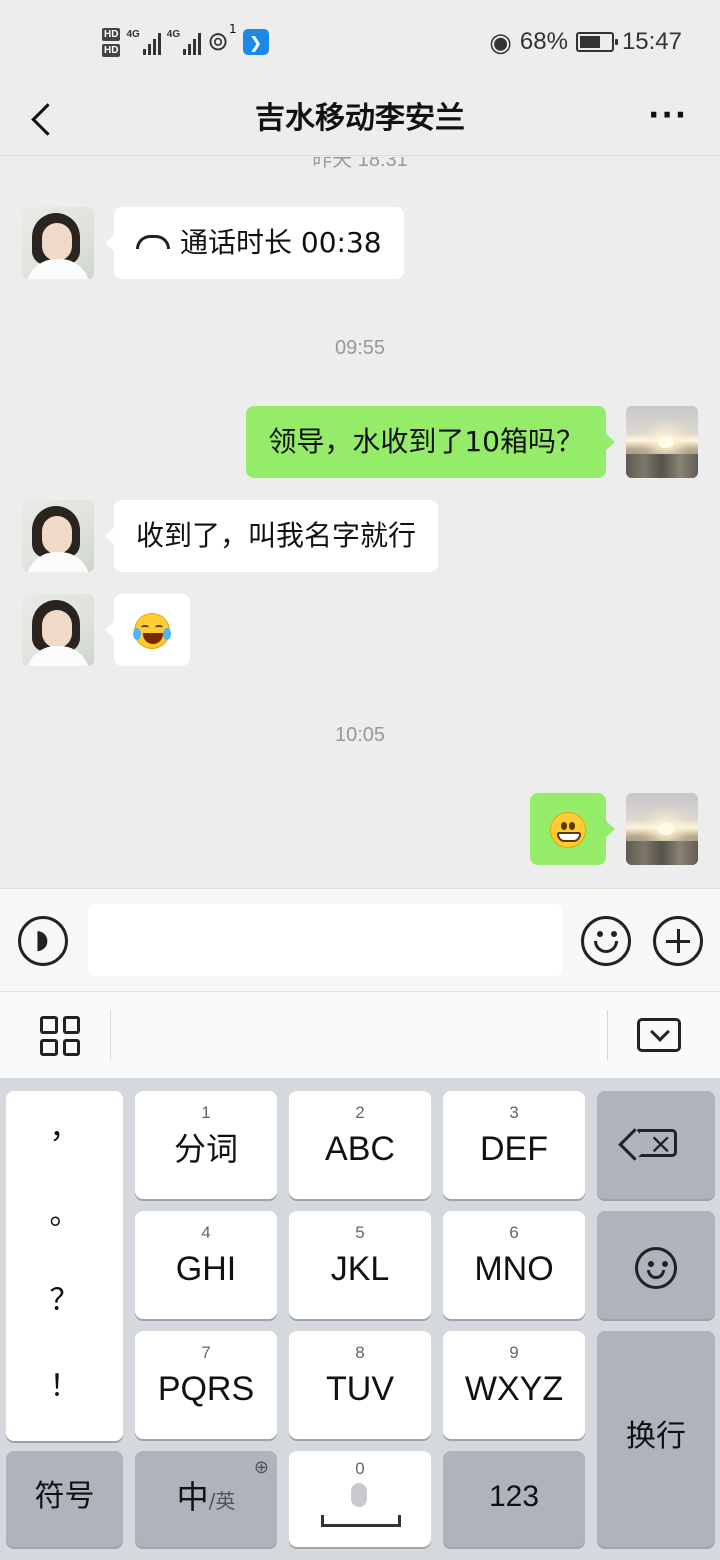 The width and height of the screenshot is (720, 1560). What do you see at coordinates (64, 1266) in the screenshot?
I see `punctuation-column: ， 。 ？ ！` at bounding box center [64, 1266].